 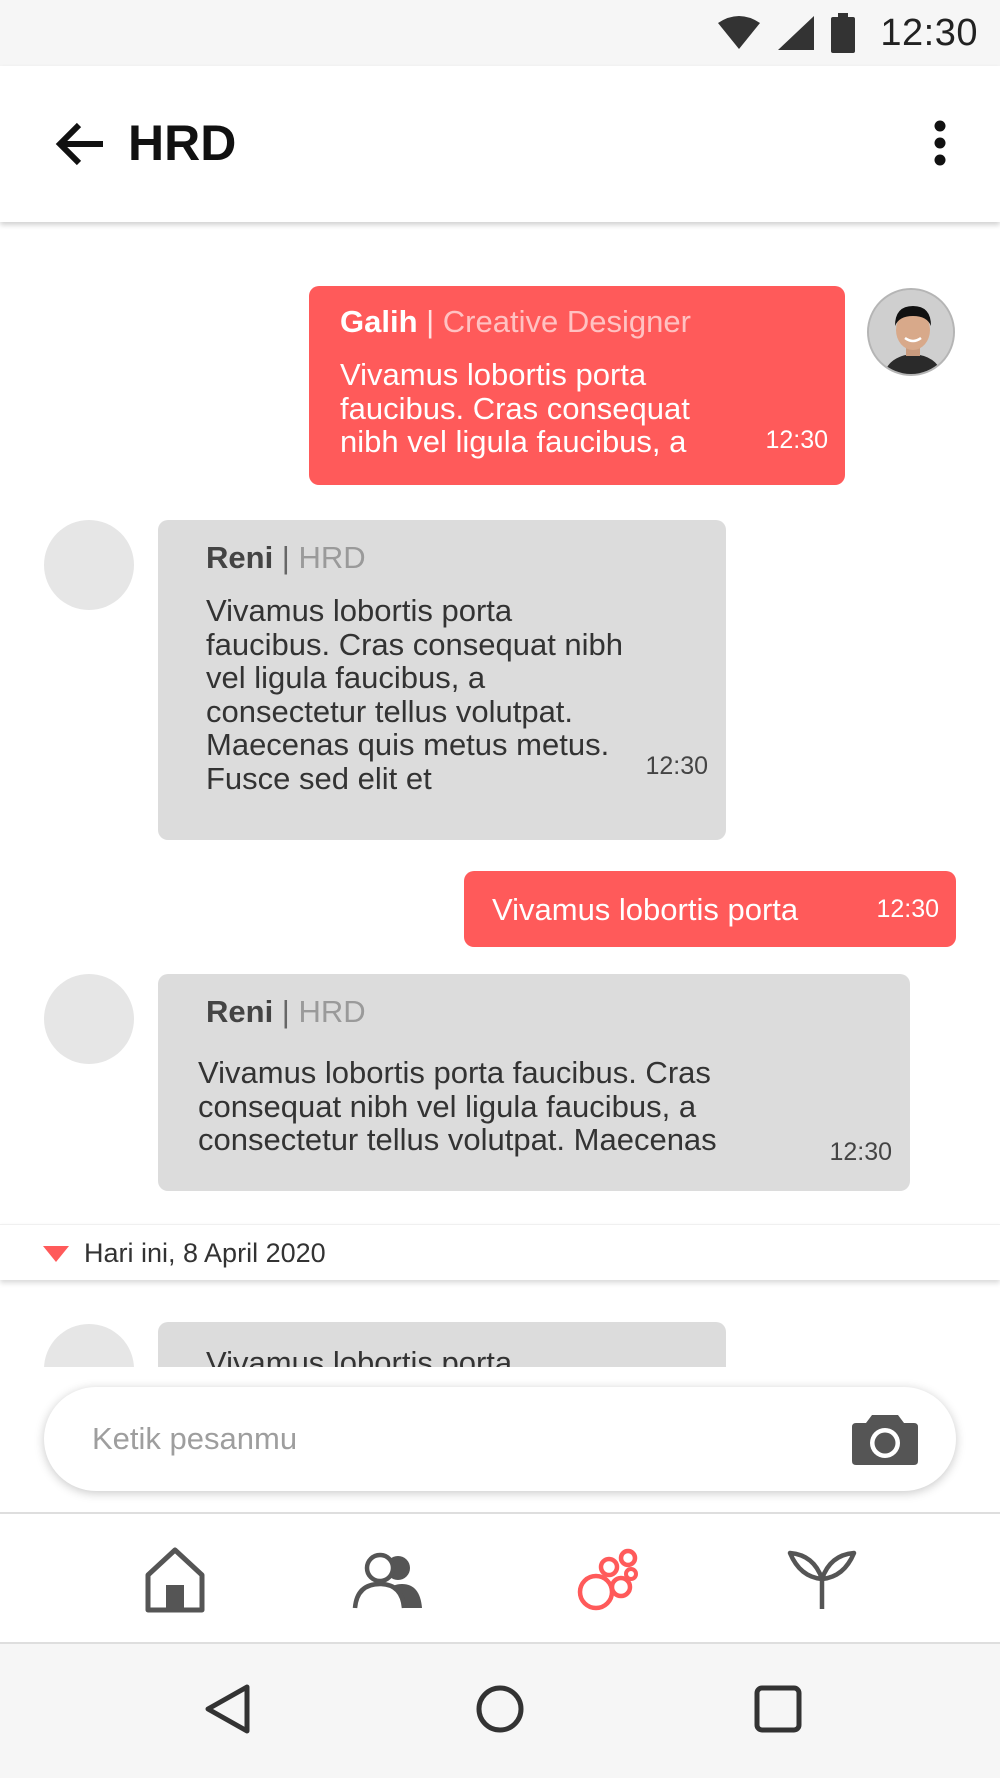 I want to click on message-sender-line: Galih | Creative Designer, so click(x=515, y=322).